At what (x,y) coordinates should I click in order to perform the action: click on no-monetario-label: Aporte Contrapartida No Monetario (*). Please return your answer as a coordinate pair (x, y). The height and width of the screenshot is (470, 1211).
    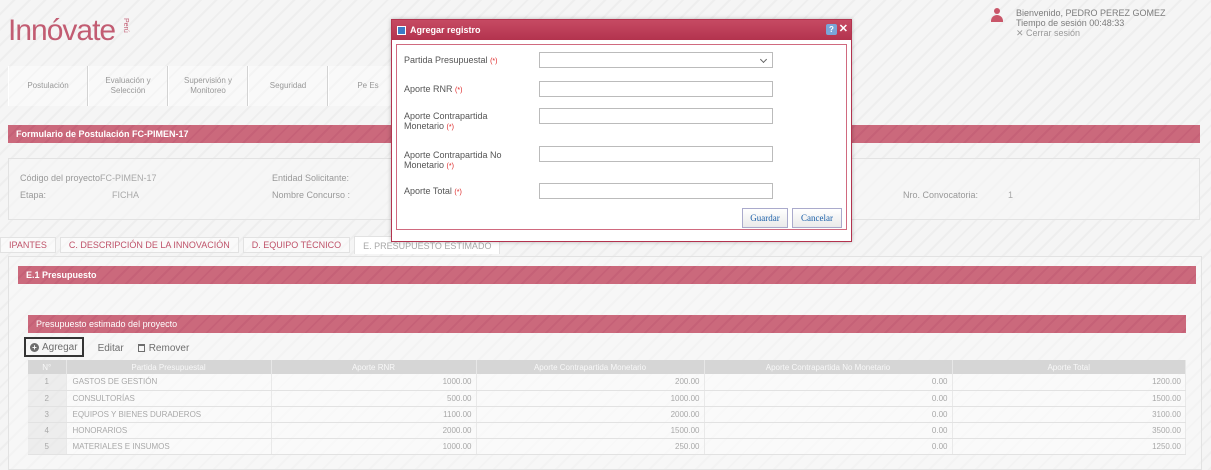
    Looking at the image, I should click on (453, 160).